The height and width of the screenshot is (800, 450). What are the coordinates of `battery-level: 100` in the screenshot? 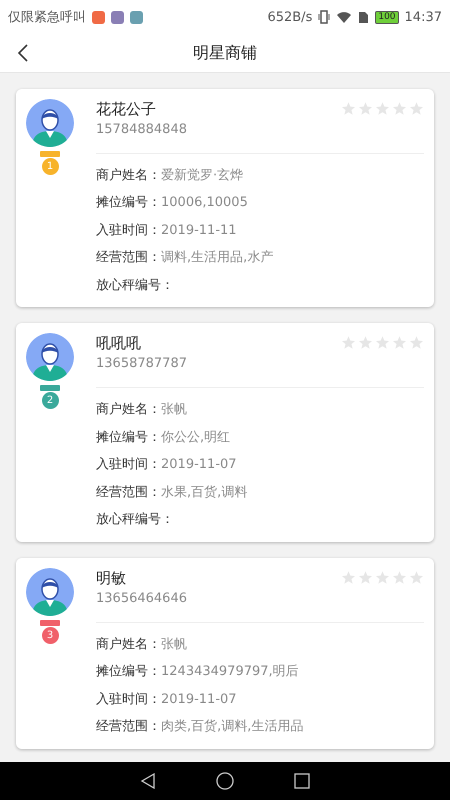 It's located at (387, 17).